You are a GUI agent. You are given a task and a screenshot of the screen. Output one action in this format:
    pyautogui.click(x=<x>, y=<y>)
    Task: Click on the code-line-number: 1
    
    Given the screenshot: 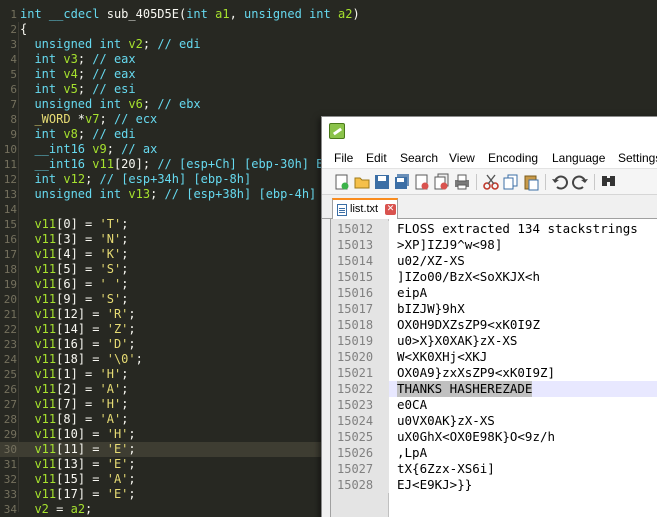 What is the action you would take?
    pyautogui.click(x=13, y=14)
    